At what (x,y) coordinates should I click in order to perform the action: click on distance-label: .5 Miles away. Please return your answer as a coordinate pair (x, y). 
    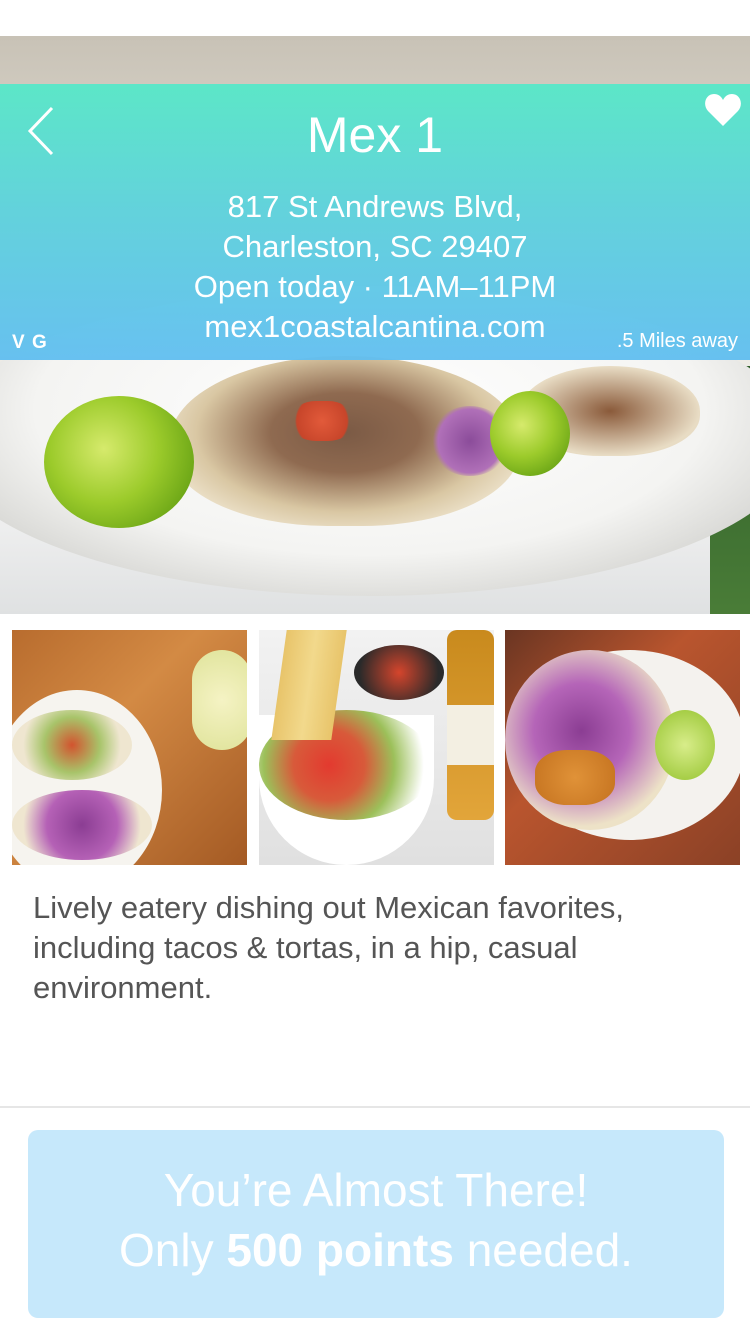
    Looking at the image, I should click on (677, 341).